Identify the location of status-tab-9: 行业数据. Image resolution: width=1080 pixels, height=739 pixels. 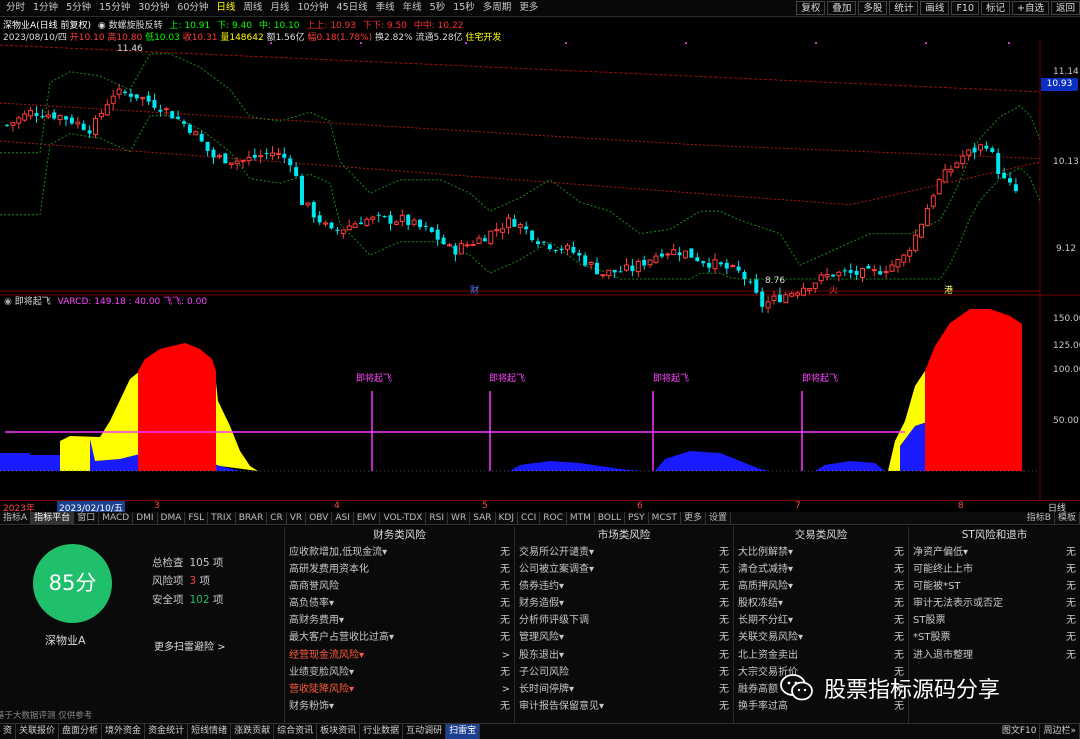
(382, 731).